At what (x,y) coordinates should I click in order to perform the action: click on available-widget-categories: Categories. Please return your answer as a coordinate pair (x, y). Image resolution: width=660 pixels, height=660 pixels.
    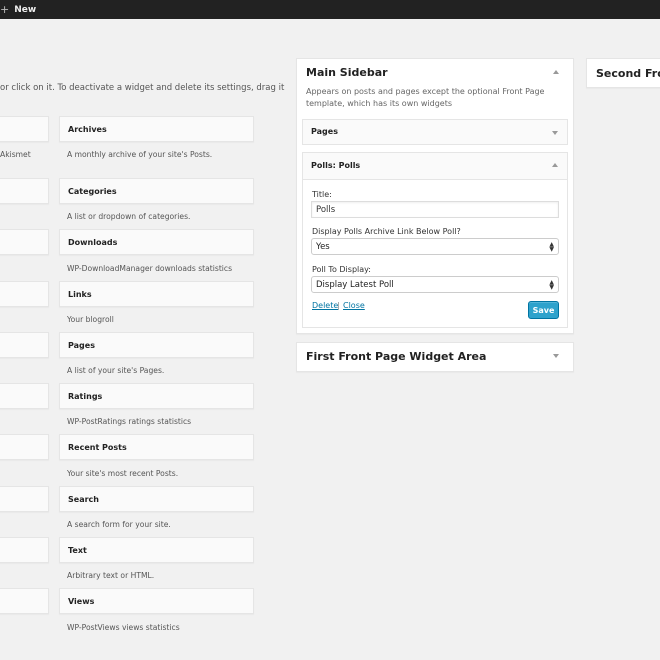
    Looking at the image, I should click on (156, 191).